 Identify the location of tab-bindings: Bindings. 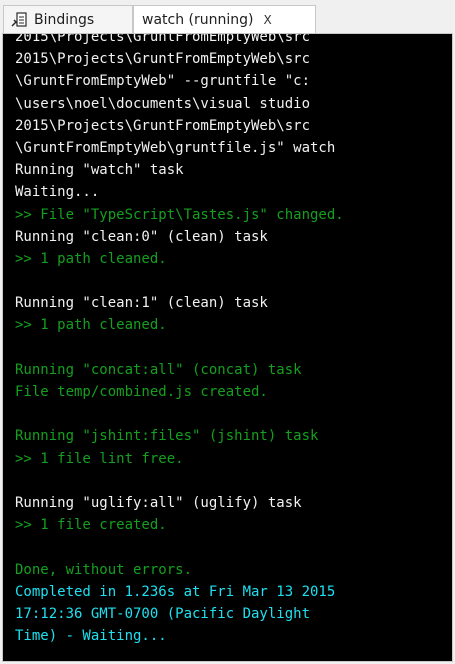
(68, 19).